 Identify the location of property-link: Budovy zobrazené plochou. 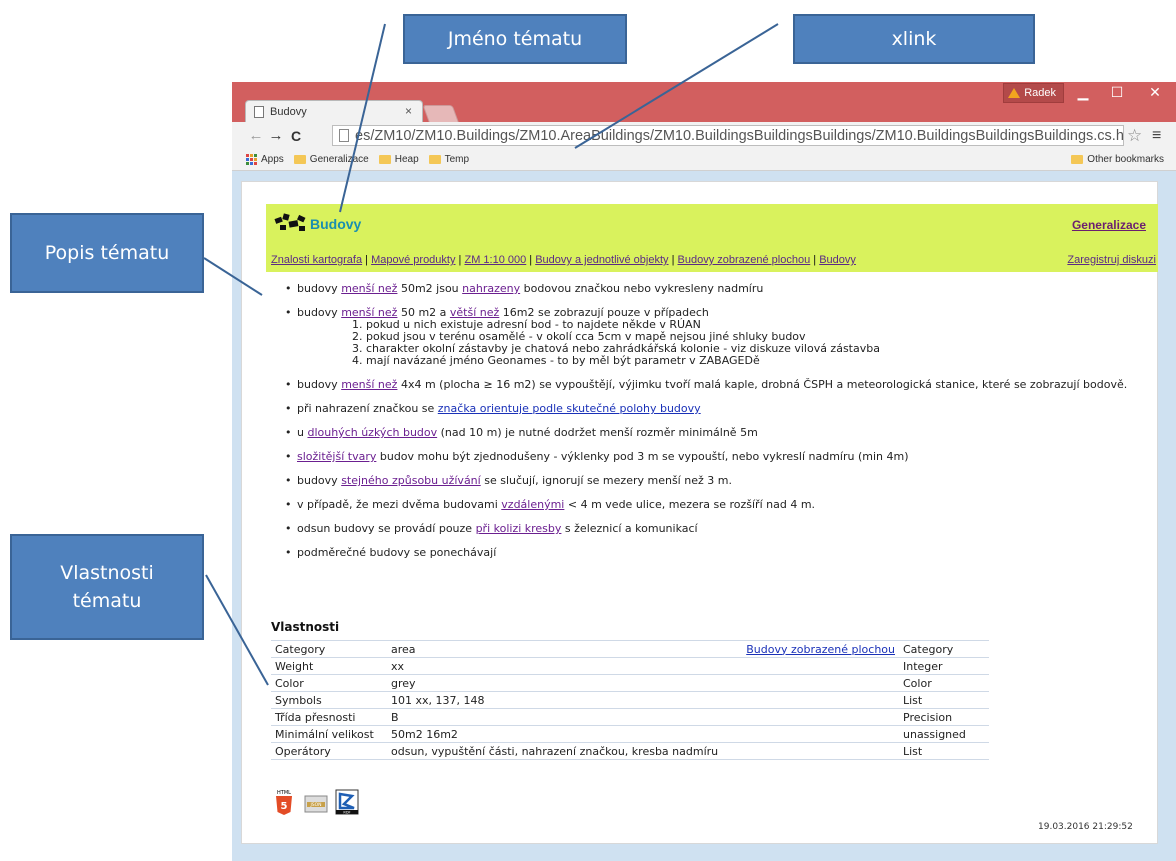
(820, 649).